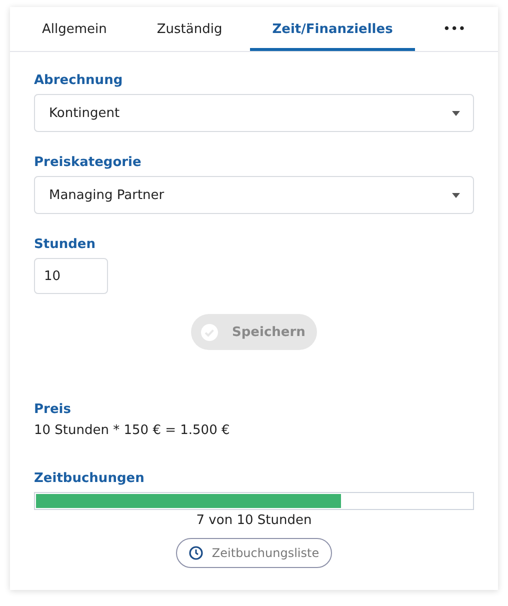  Describe the element at coordinates (65, 244) in the screenshot. I see `field-label: Stunden` at that location.